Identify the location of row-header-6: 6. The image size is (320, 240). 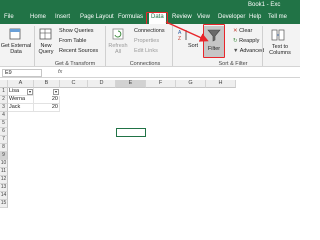
(4, 132).